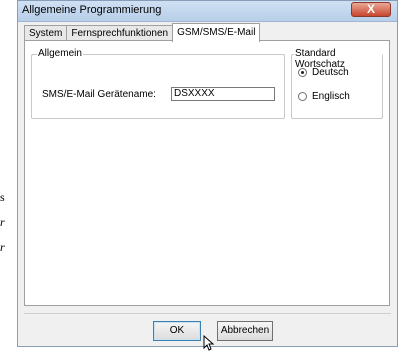  What do you see at coordinates (207, 313) in the screenshot?
I see `bottom-separator` at bounding box center [207, 313].